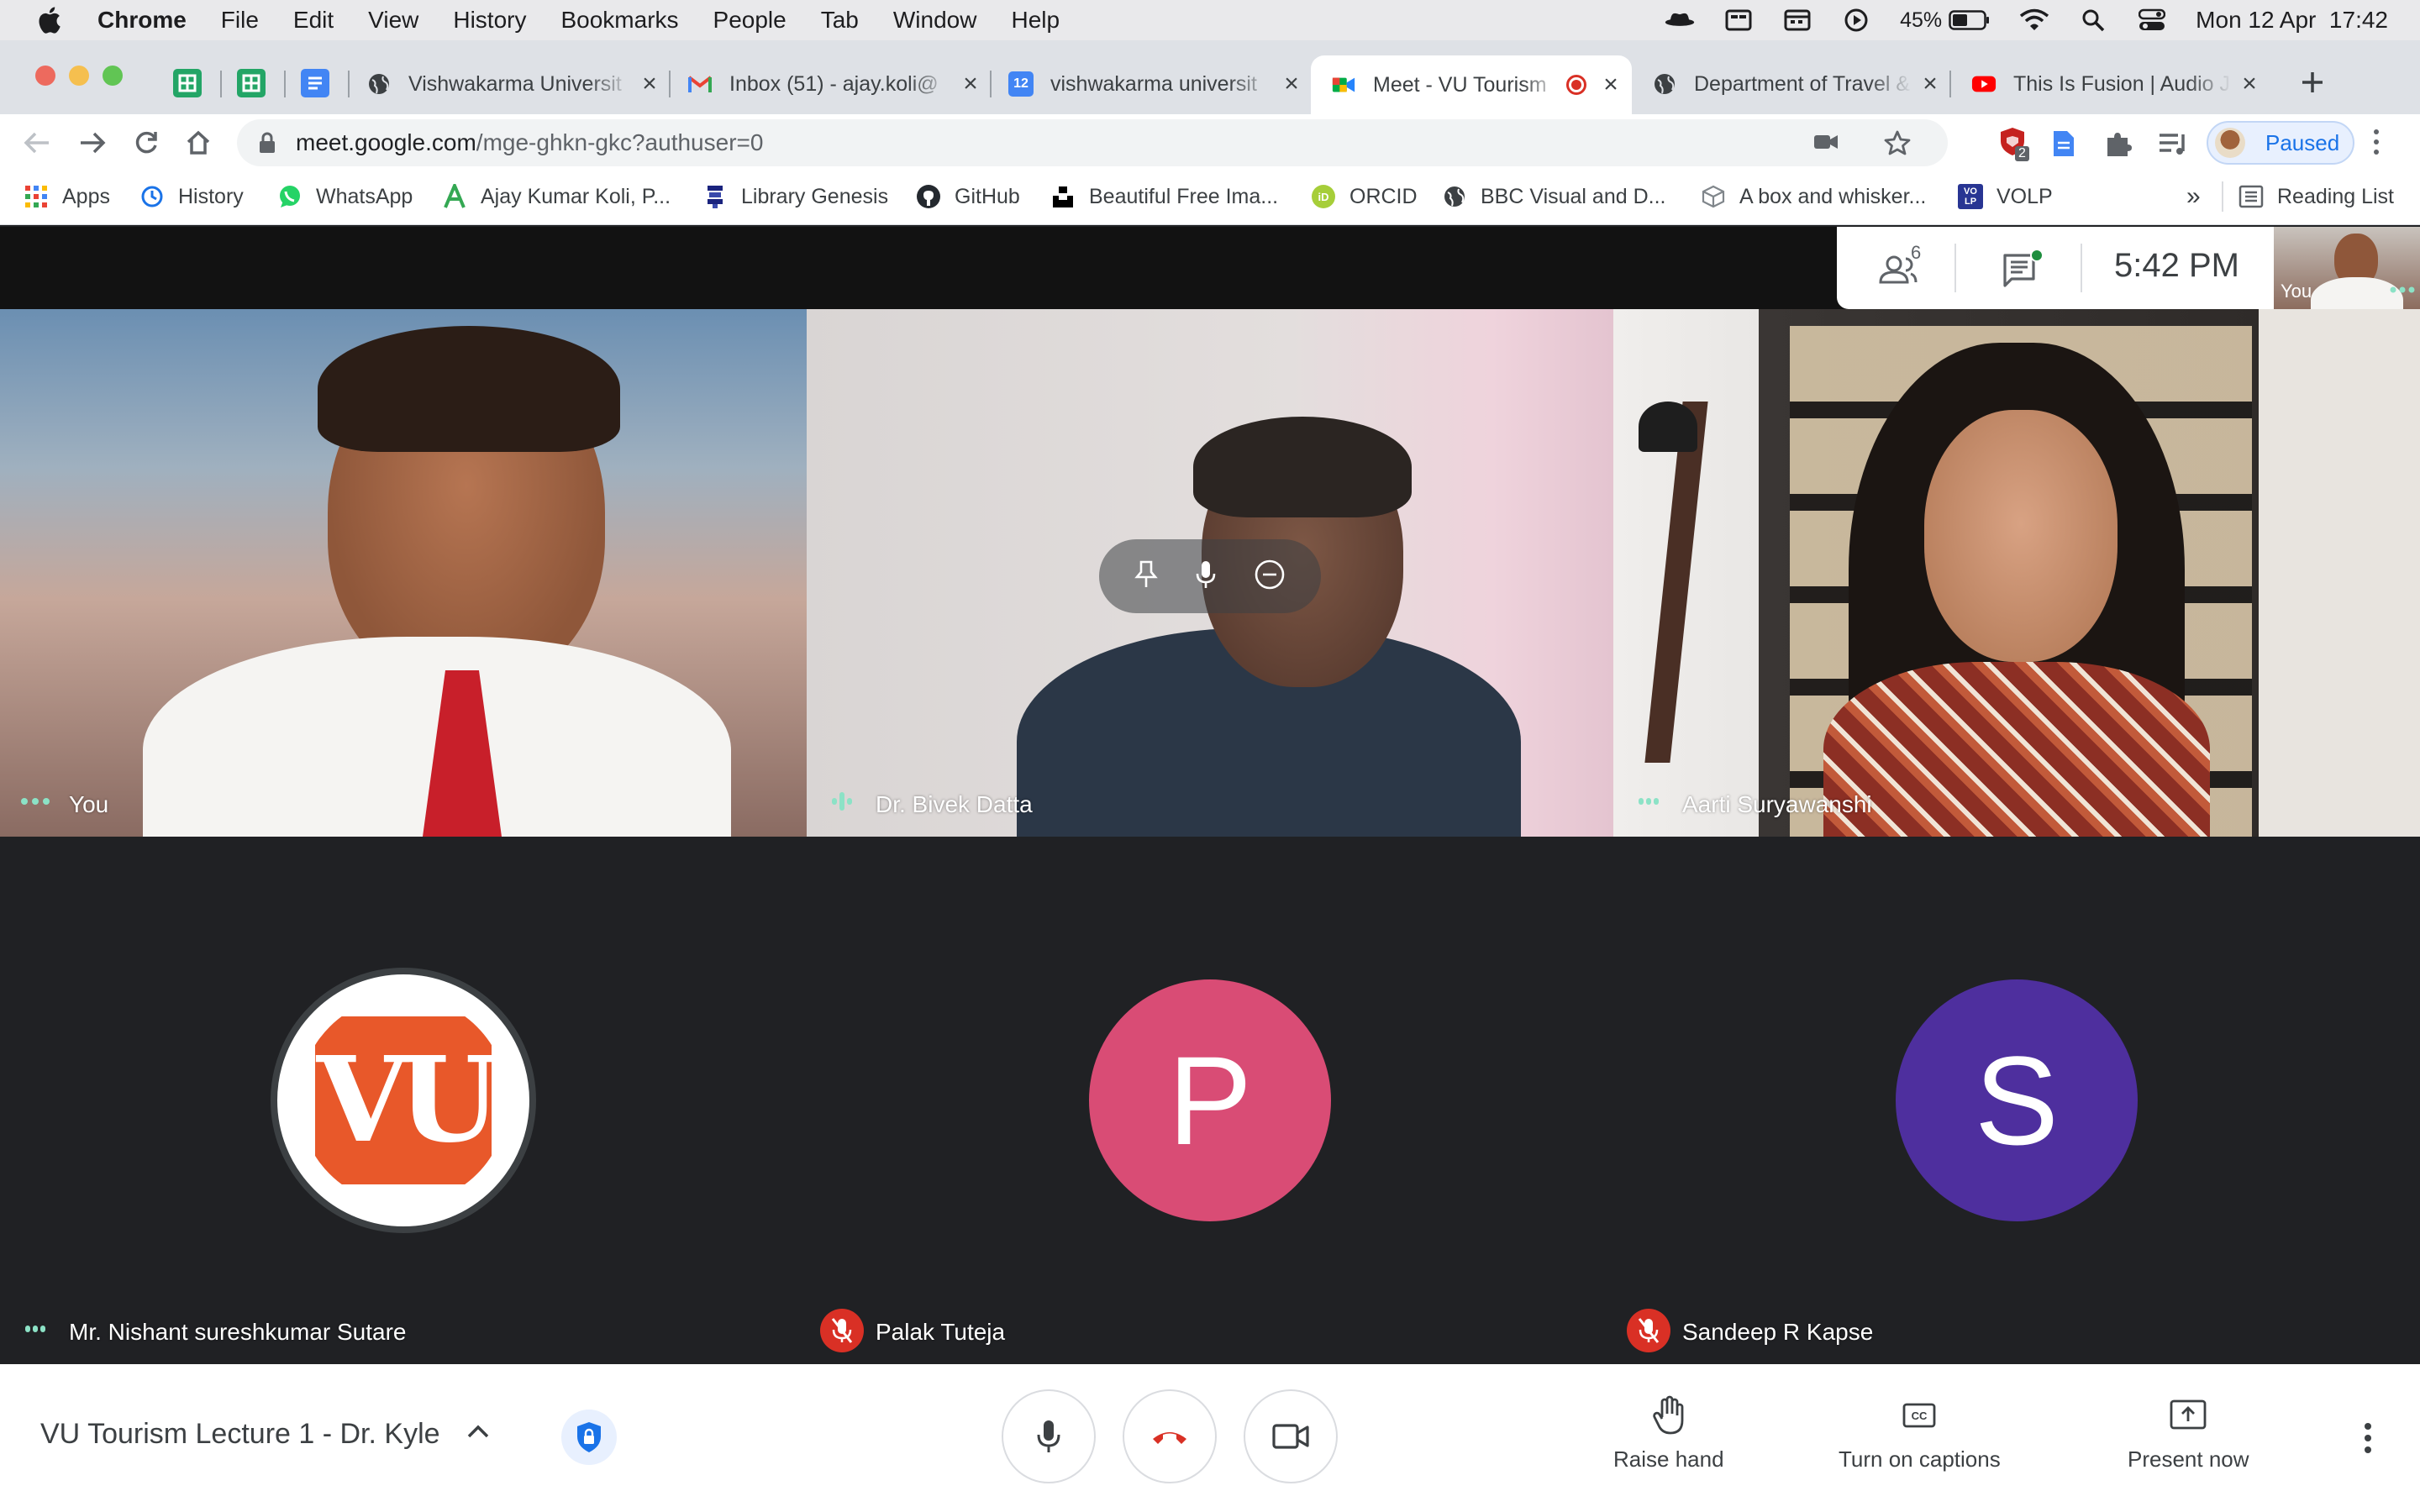 The height and width of the screenshot is (1512, 2420). Describe the element at coordinates (1649, 801) in the screenshot. I see `speaking-indicator-icon` at that location.